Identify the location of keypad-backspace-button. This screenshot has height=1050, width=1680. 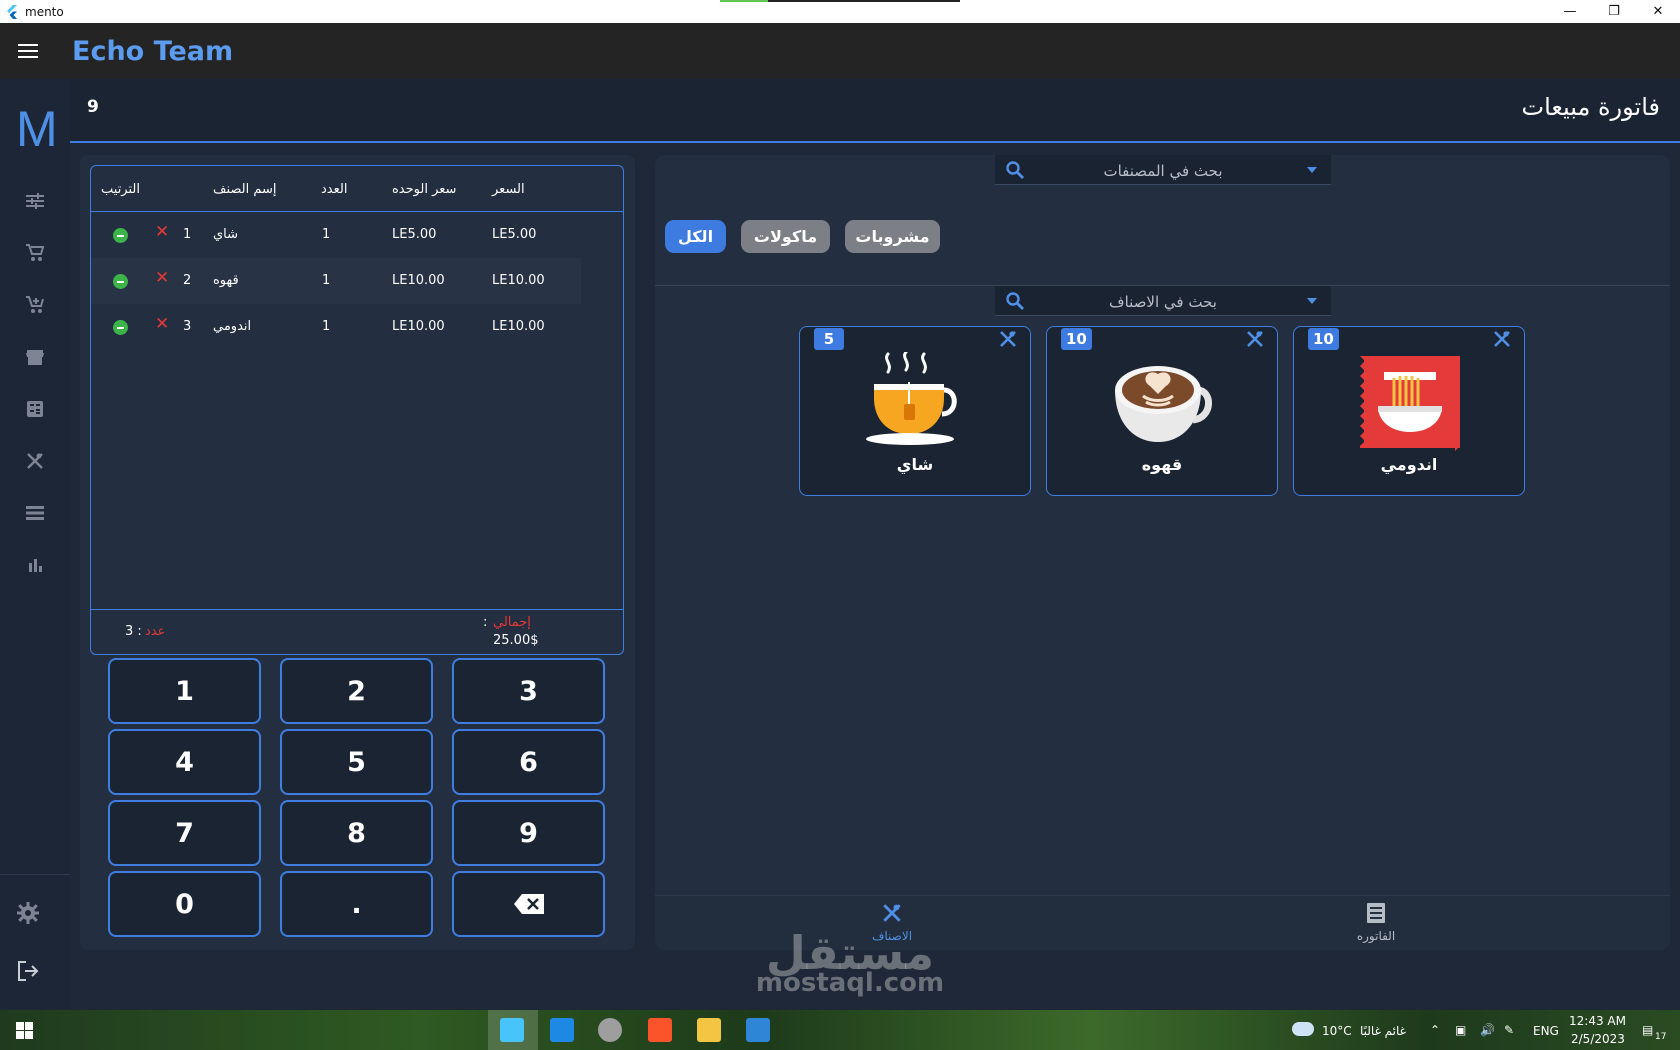
(528, 904).